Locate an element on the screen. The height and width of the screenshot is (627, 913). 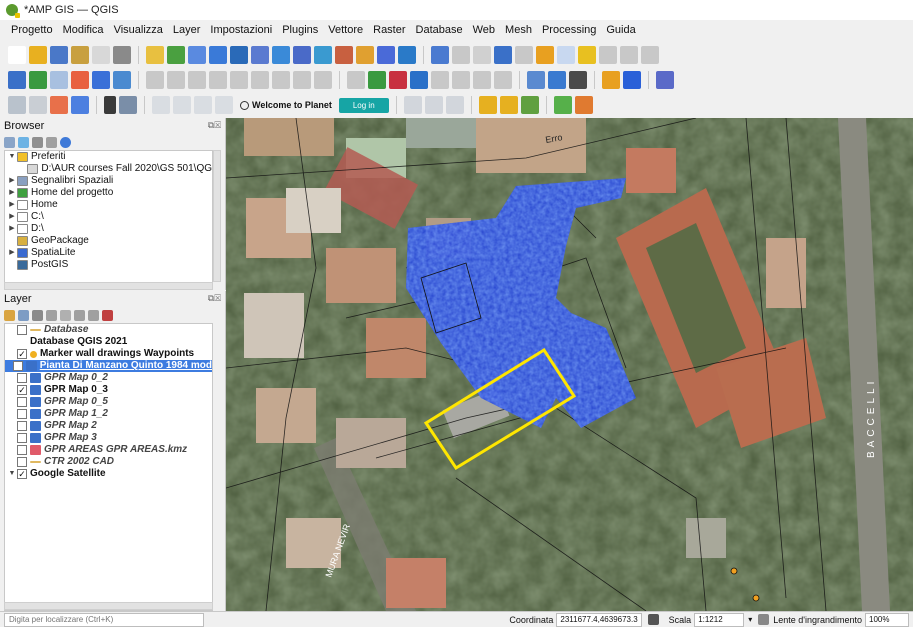
crs-toggle-icon is located at coordinates (653, 619).